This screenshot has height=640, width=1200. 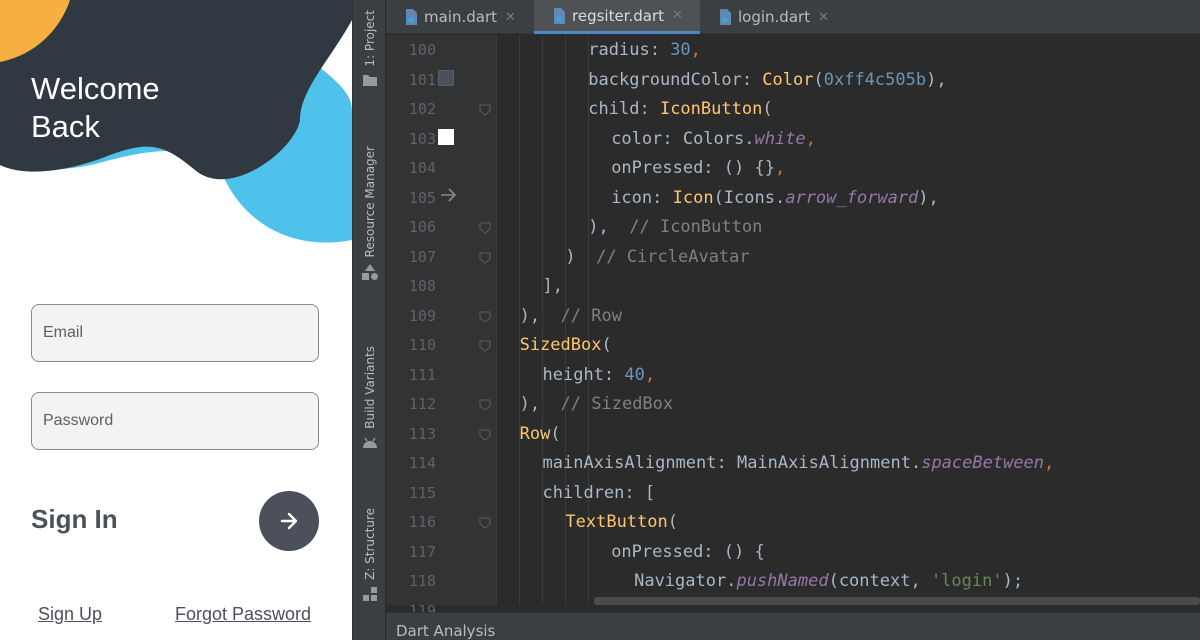 I want to click on sign-in-button, so click(x=289, y=521).